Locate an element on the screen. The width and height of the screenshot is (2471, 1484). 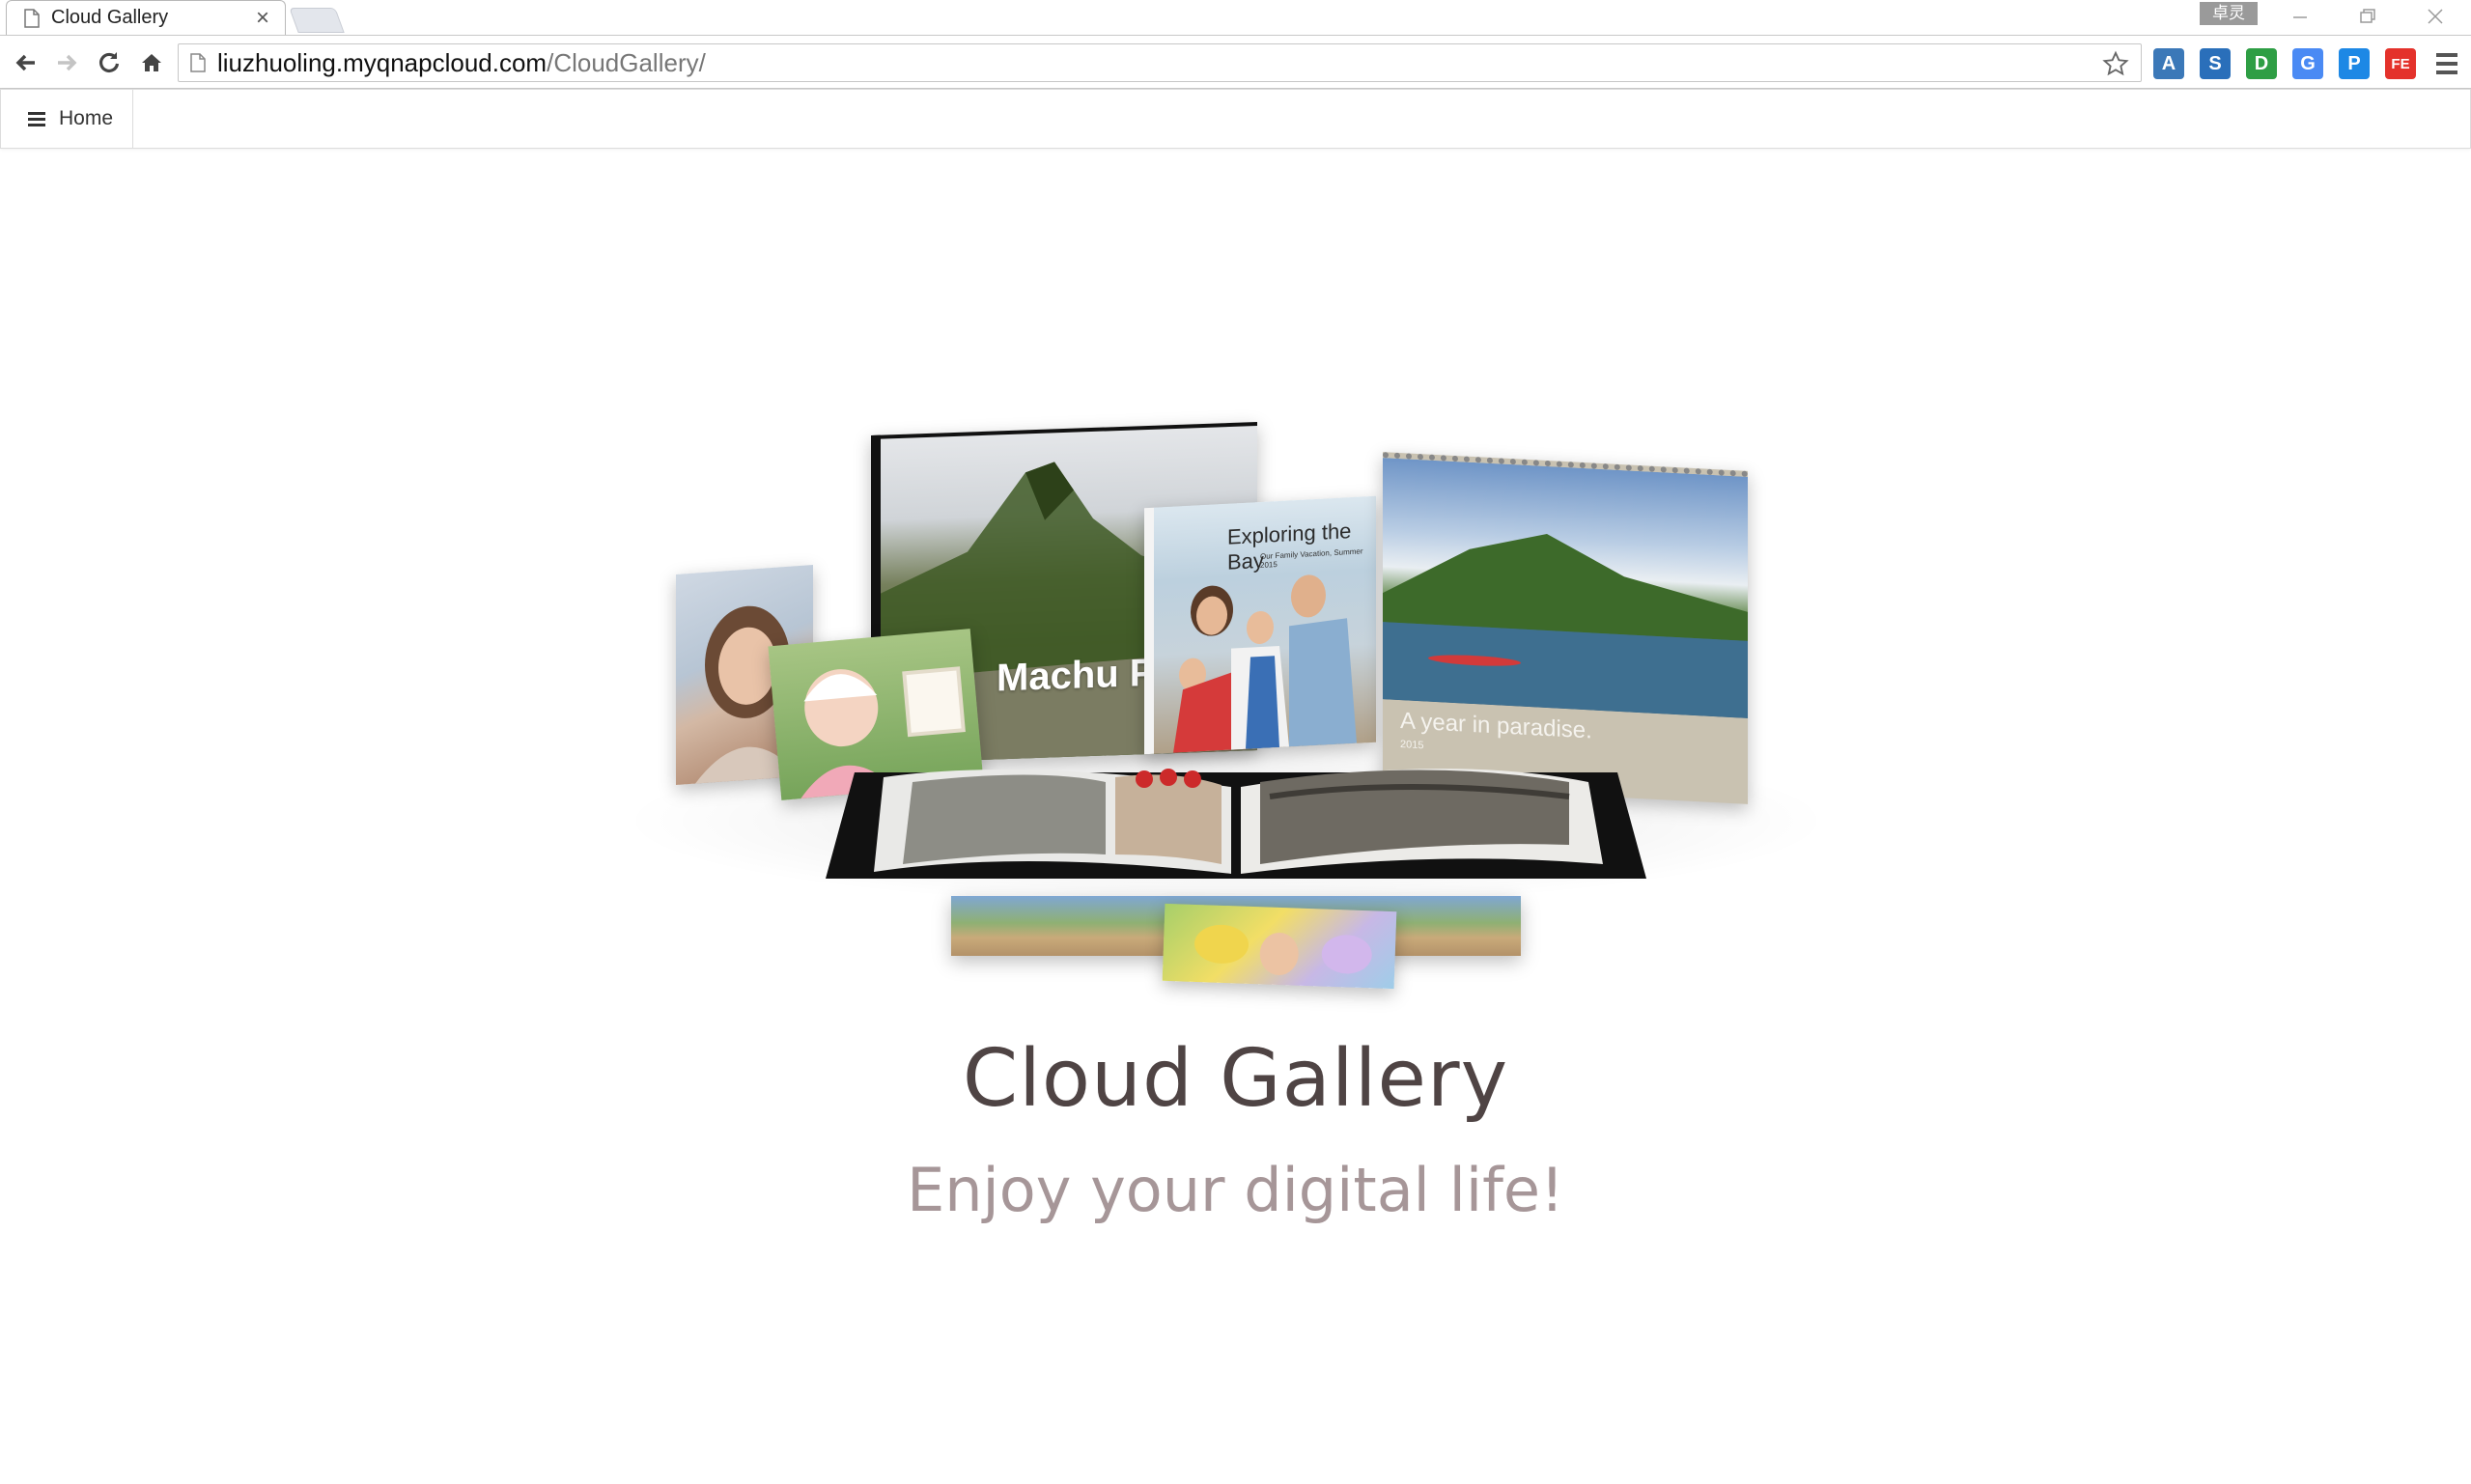
google-translate-icon: G is located at coordinates (2307, 64).